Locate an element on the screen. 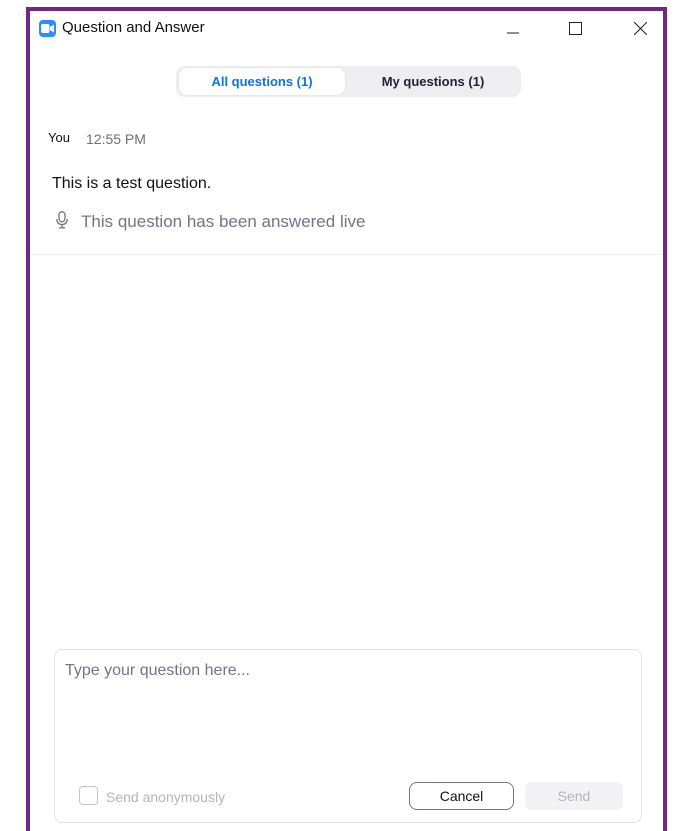 This screenshot has height=831, width=678. maximize-button is located at coordinates (575, 28).